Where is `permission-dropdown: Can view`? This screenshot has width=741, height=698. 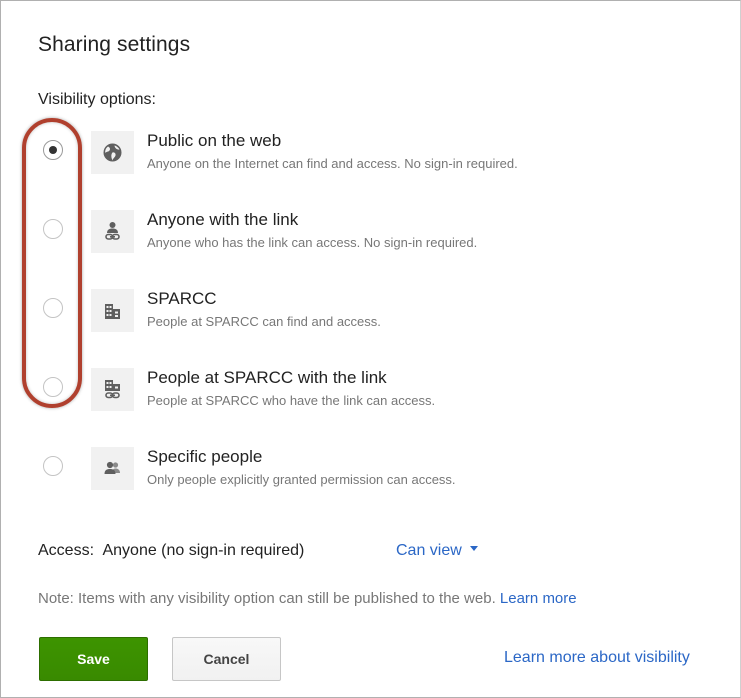
permission-dropdown: Can view is located at coordinates (437, 551).